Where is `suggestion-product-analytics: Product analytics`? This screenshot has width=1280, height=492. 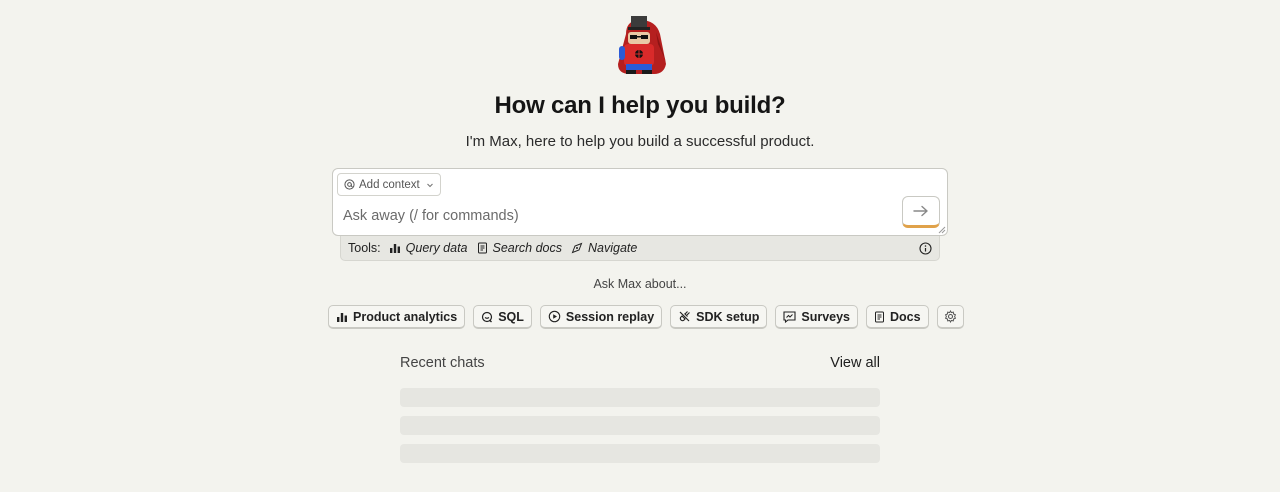 suggestion-product-analytics: Product analytics is located at coordinates (397, 317).